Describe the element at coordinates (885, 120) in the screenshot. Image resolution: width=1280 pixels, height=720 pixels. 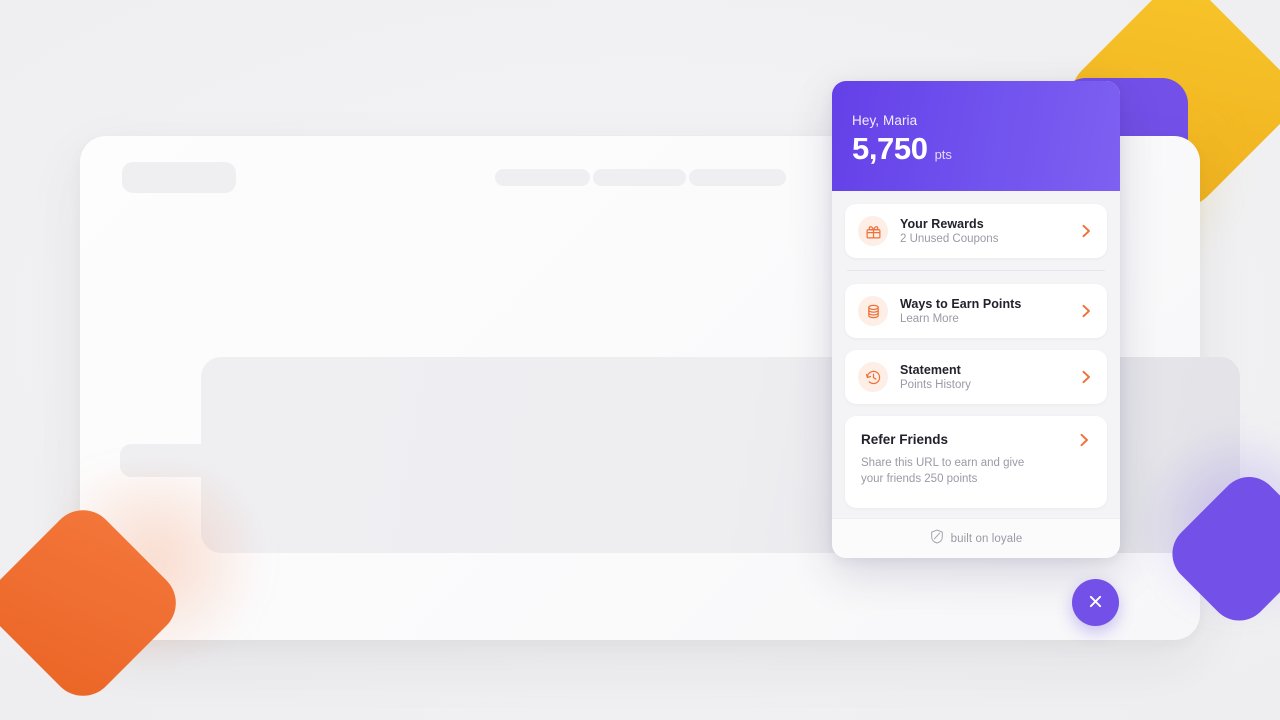
I see `greeting-text: Hey, Maria` at that location.